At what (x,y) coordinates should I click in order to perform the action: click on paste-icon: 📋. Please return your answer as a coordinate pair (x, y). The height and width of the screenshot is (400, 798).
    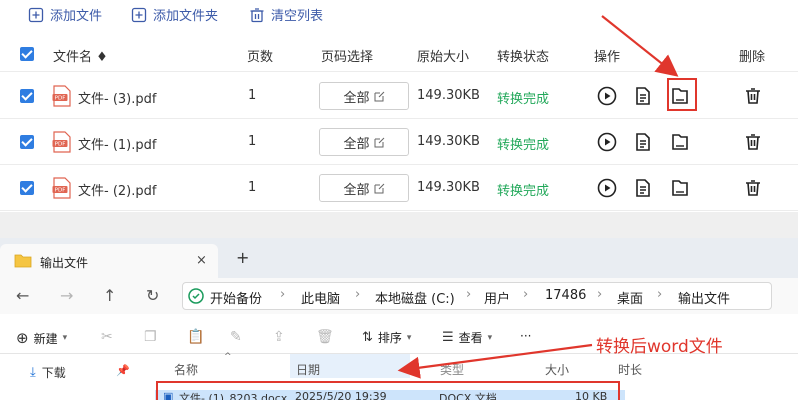
    Looking at the image, I should click on (195, 337).